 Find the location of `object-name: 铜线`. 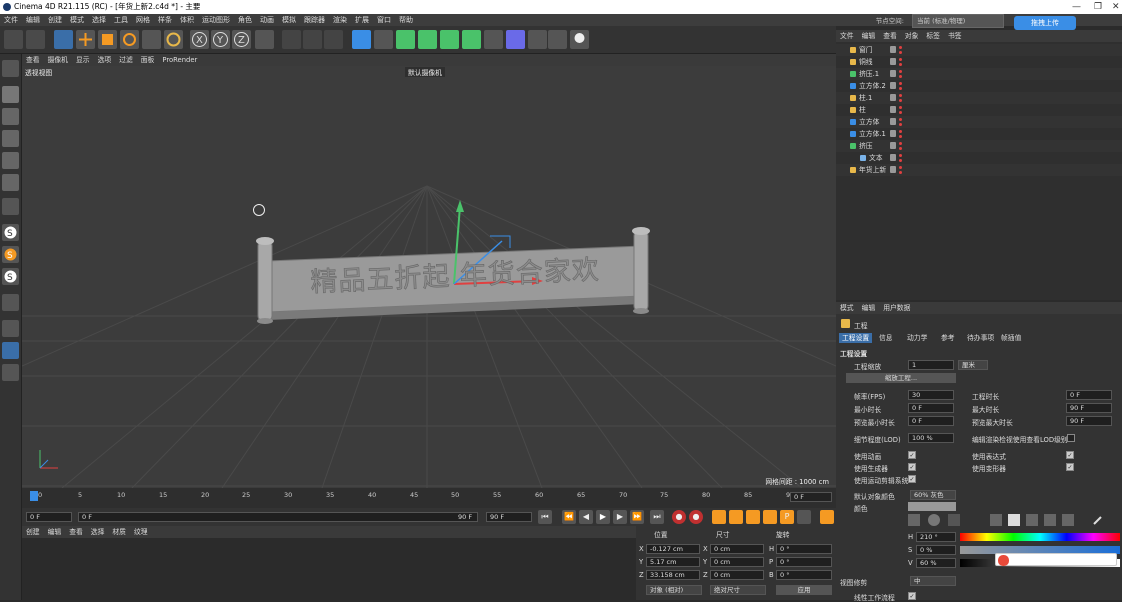

object-name: 铜线 is located at coordinates (866, 62).